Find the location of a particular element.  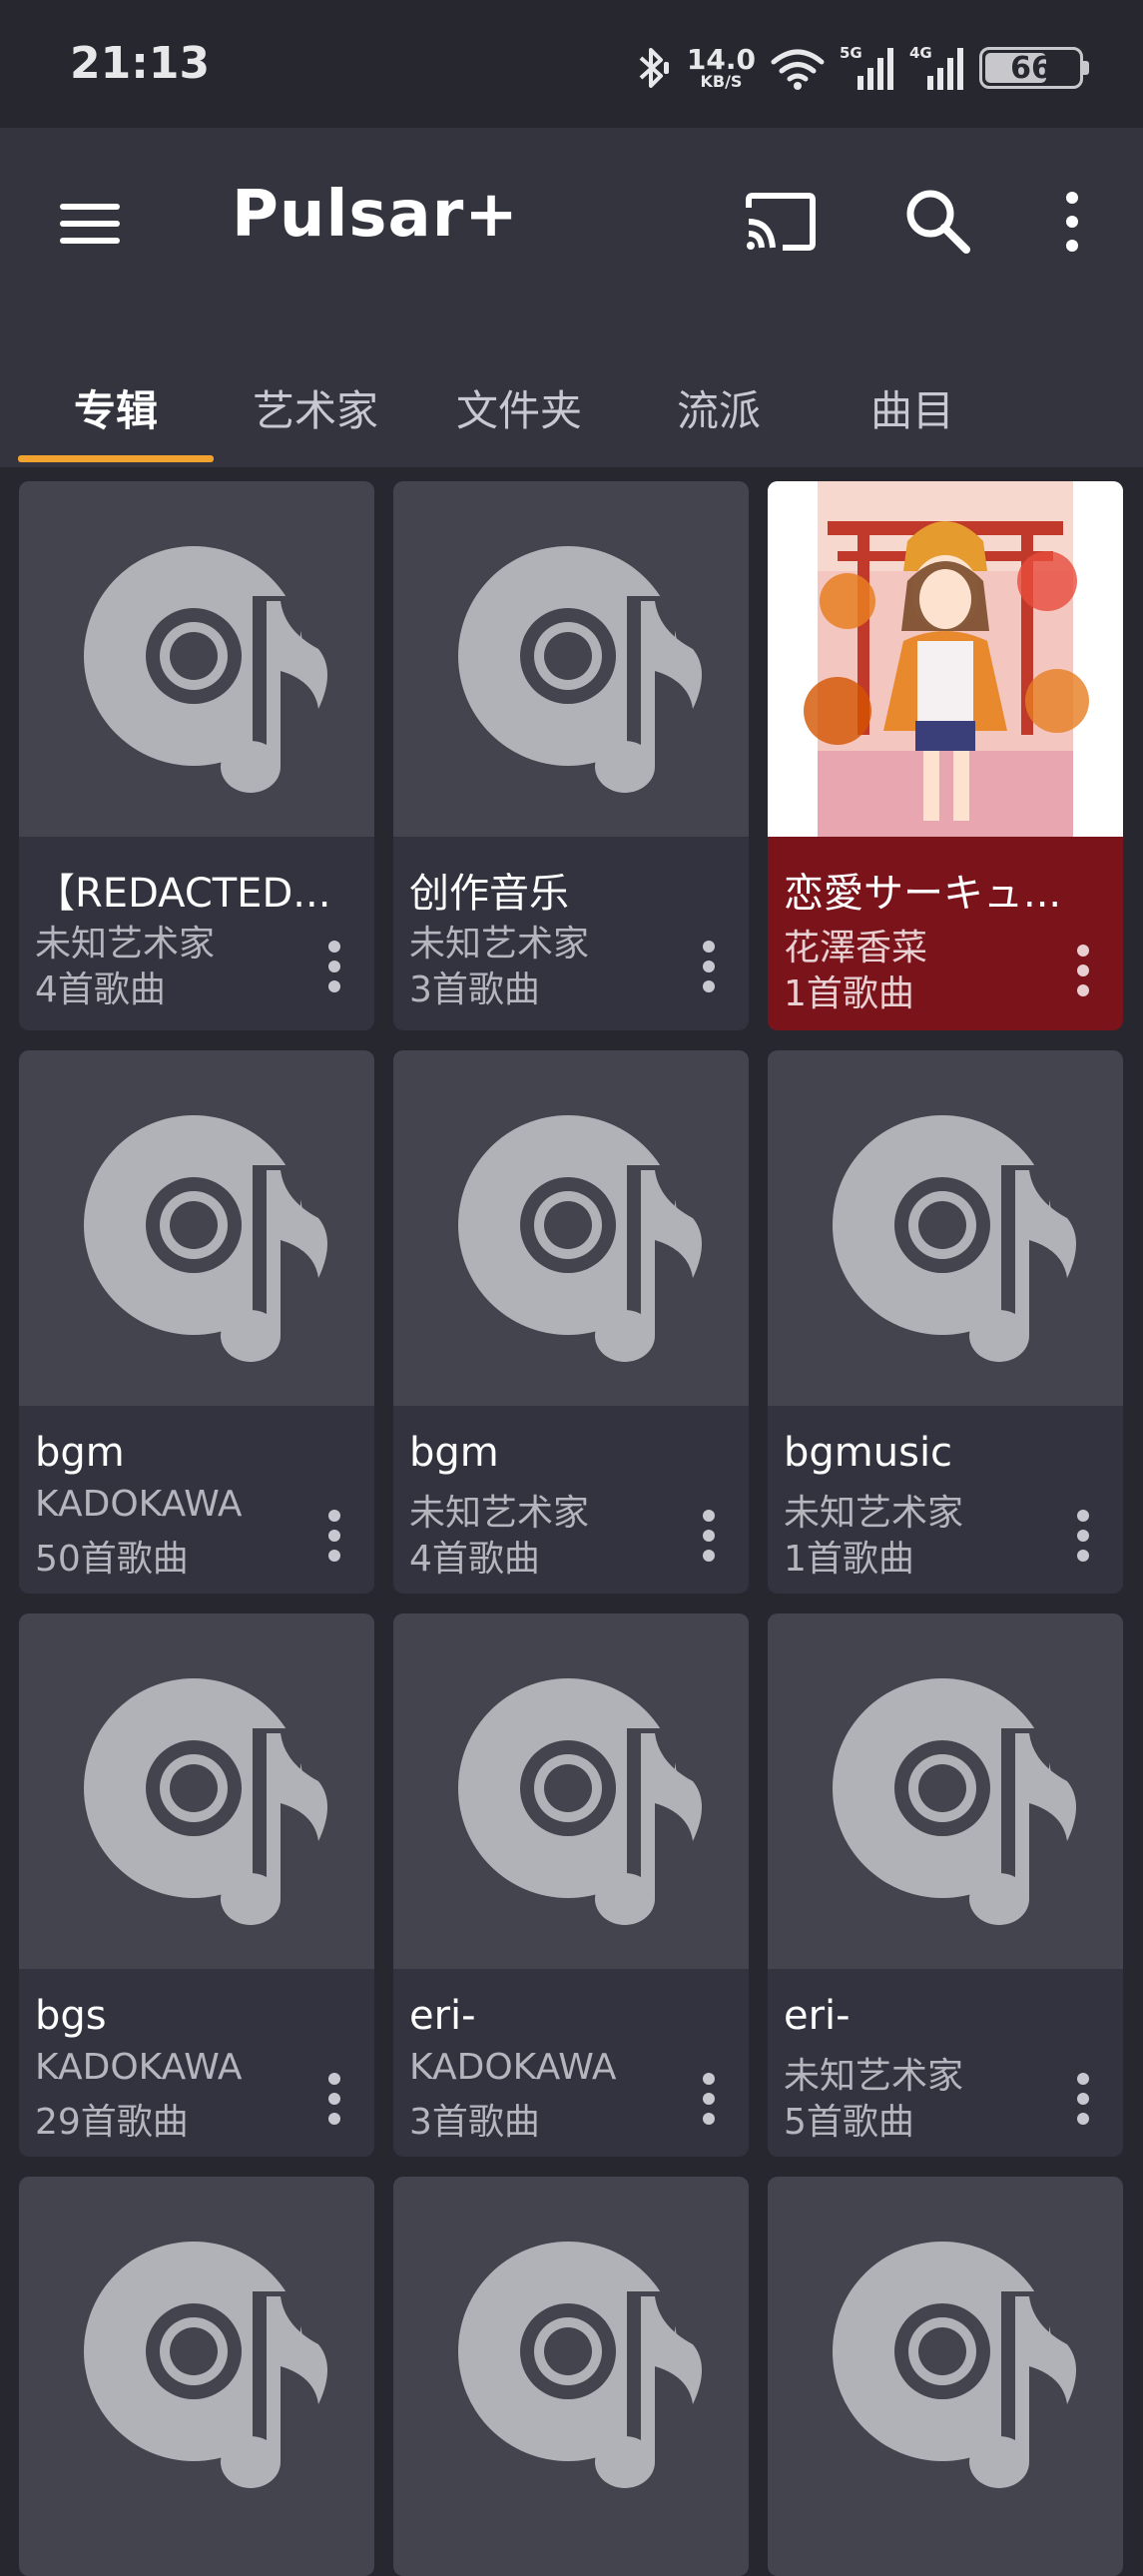

album-song-count: 4首歌曲 is located at coordinates (474, 1559).